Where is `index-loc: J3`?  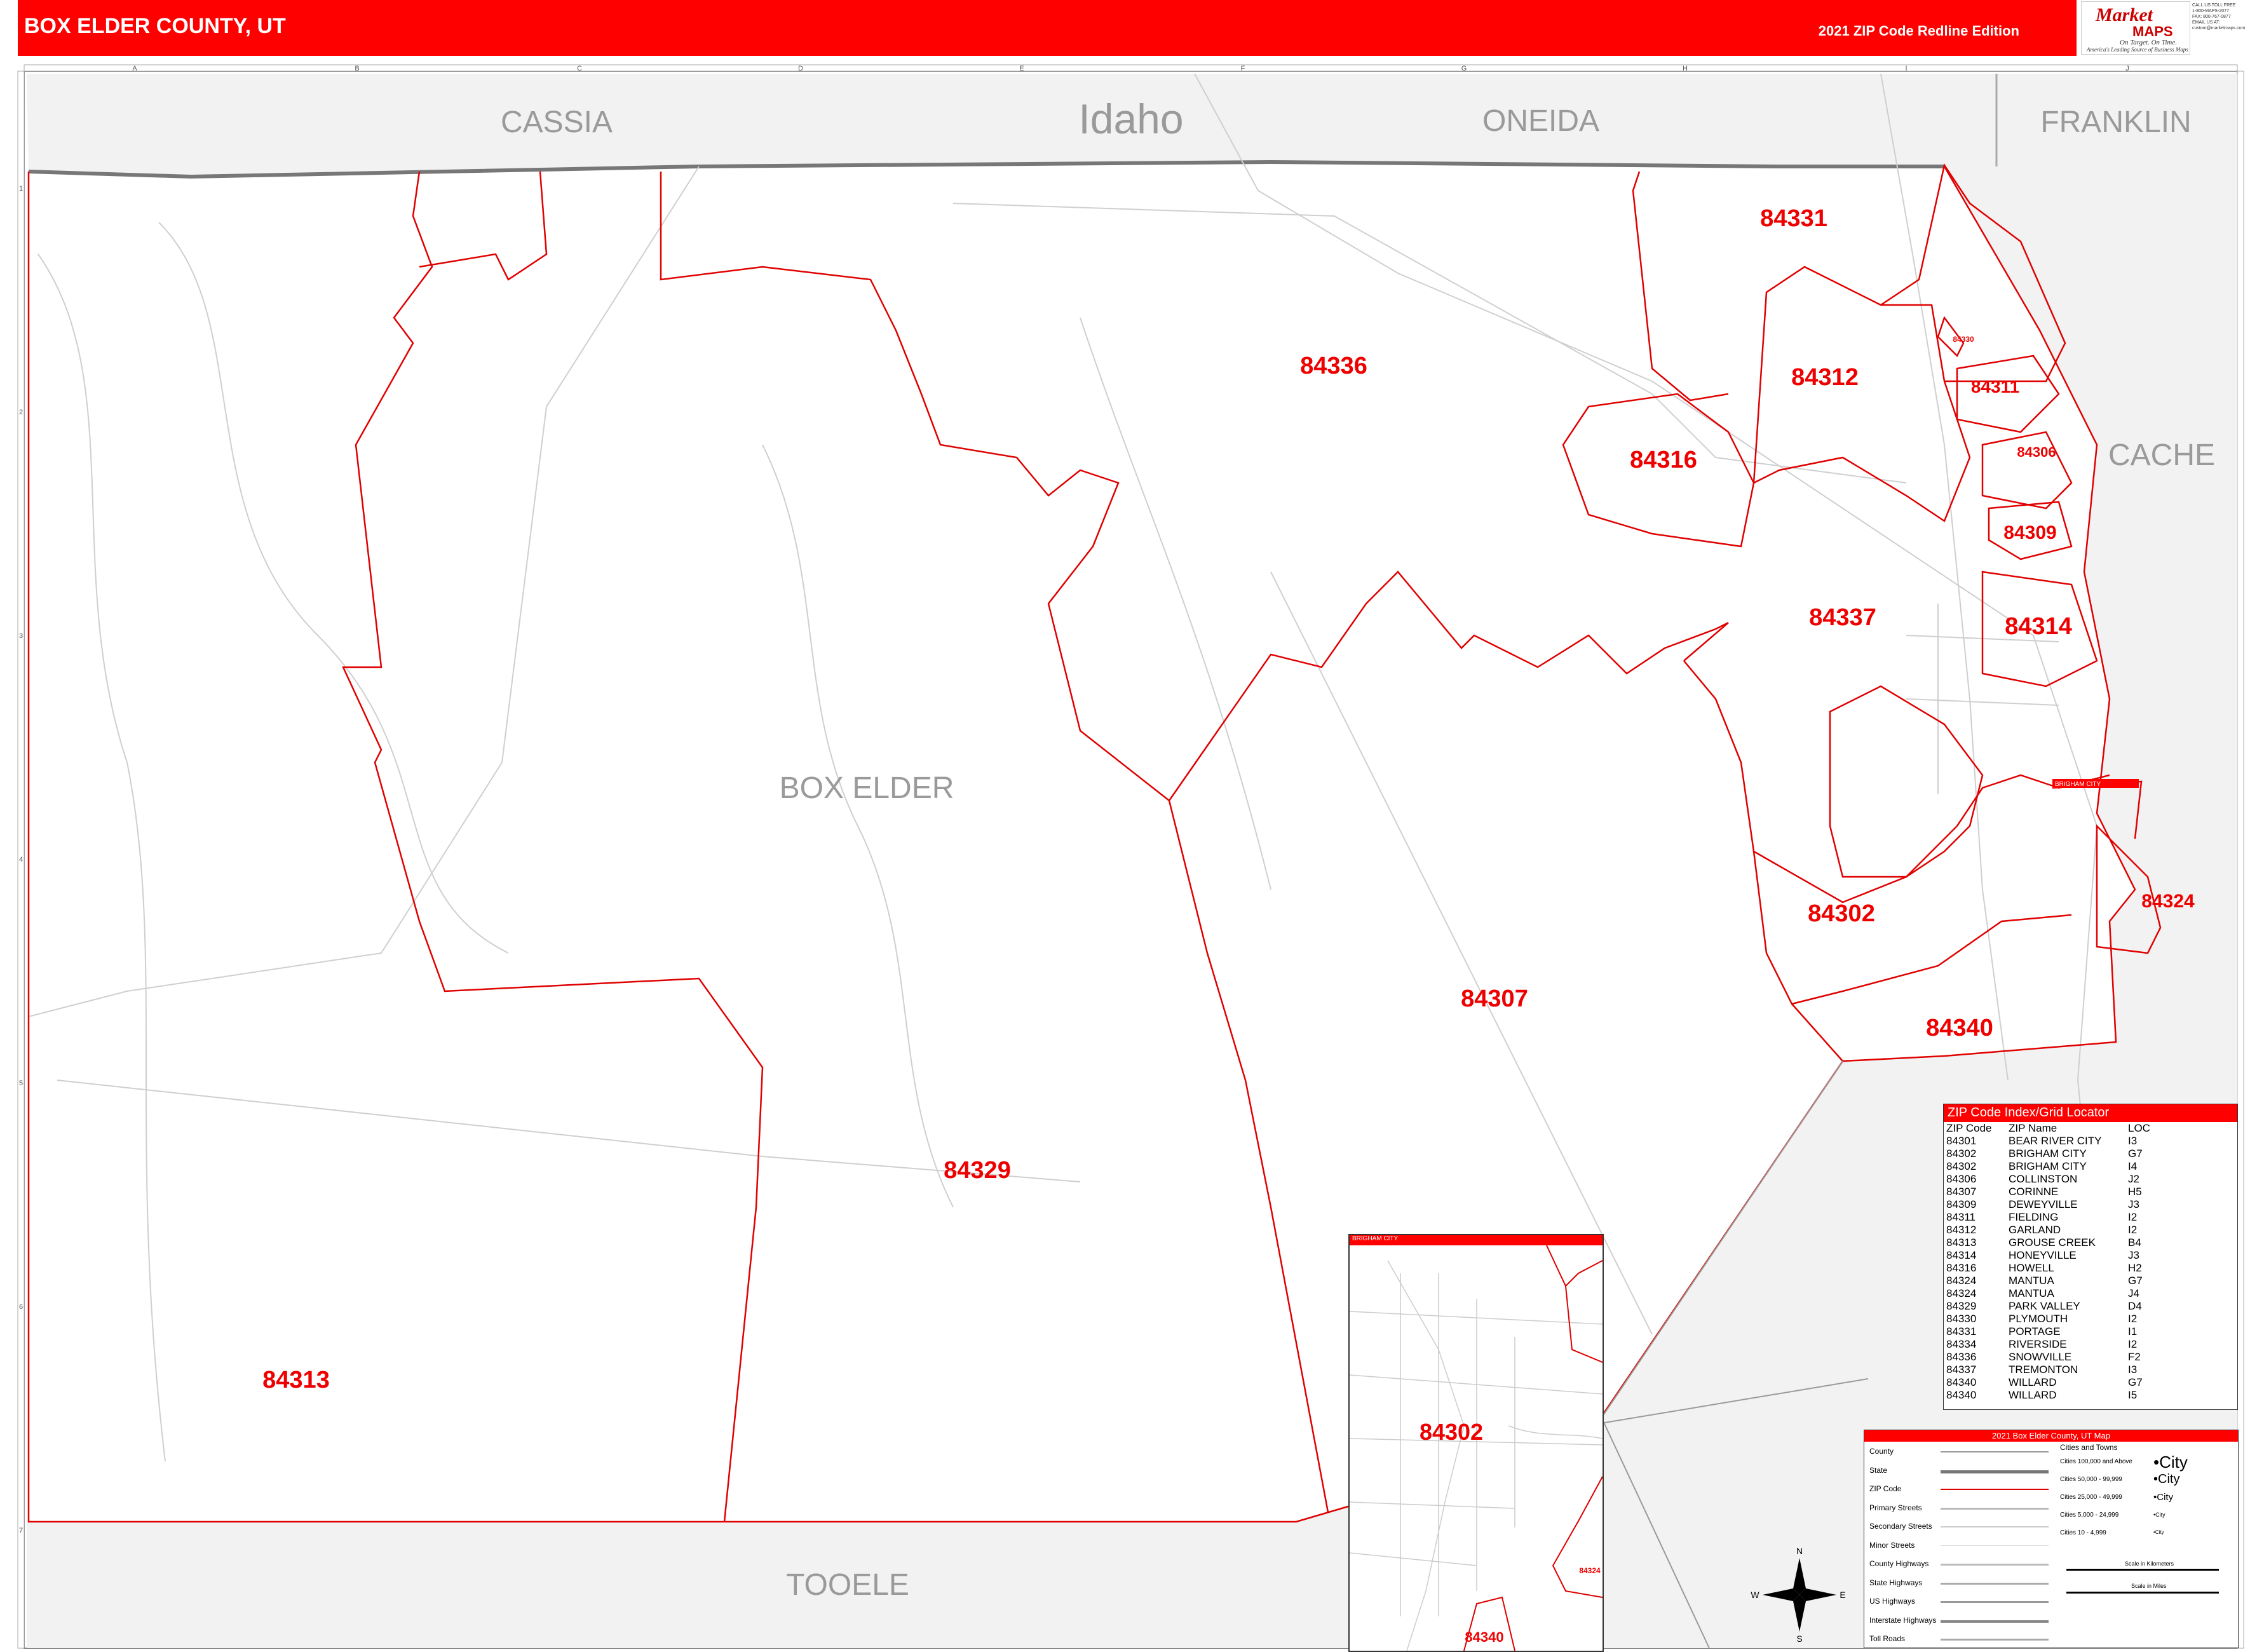 index-loc: J3 is located at coordinates (2133, 1255).